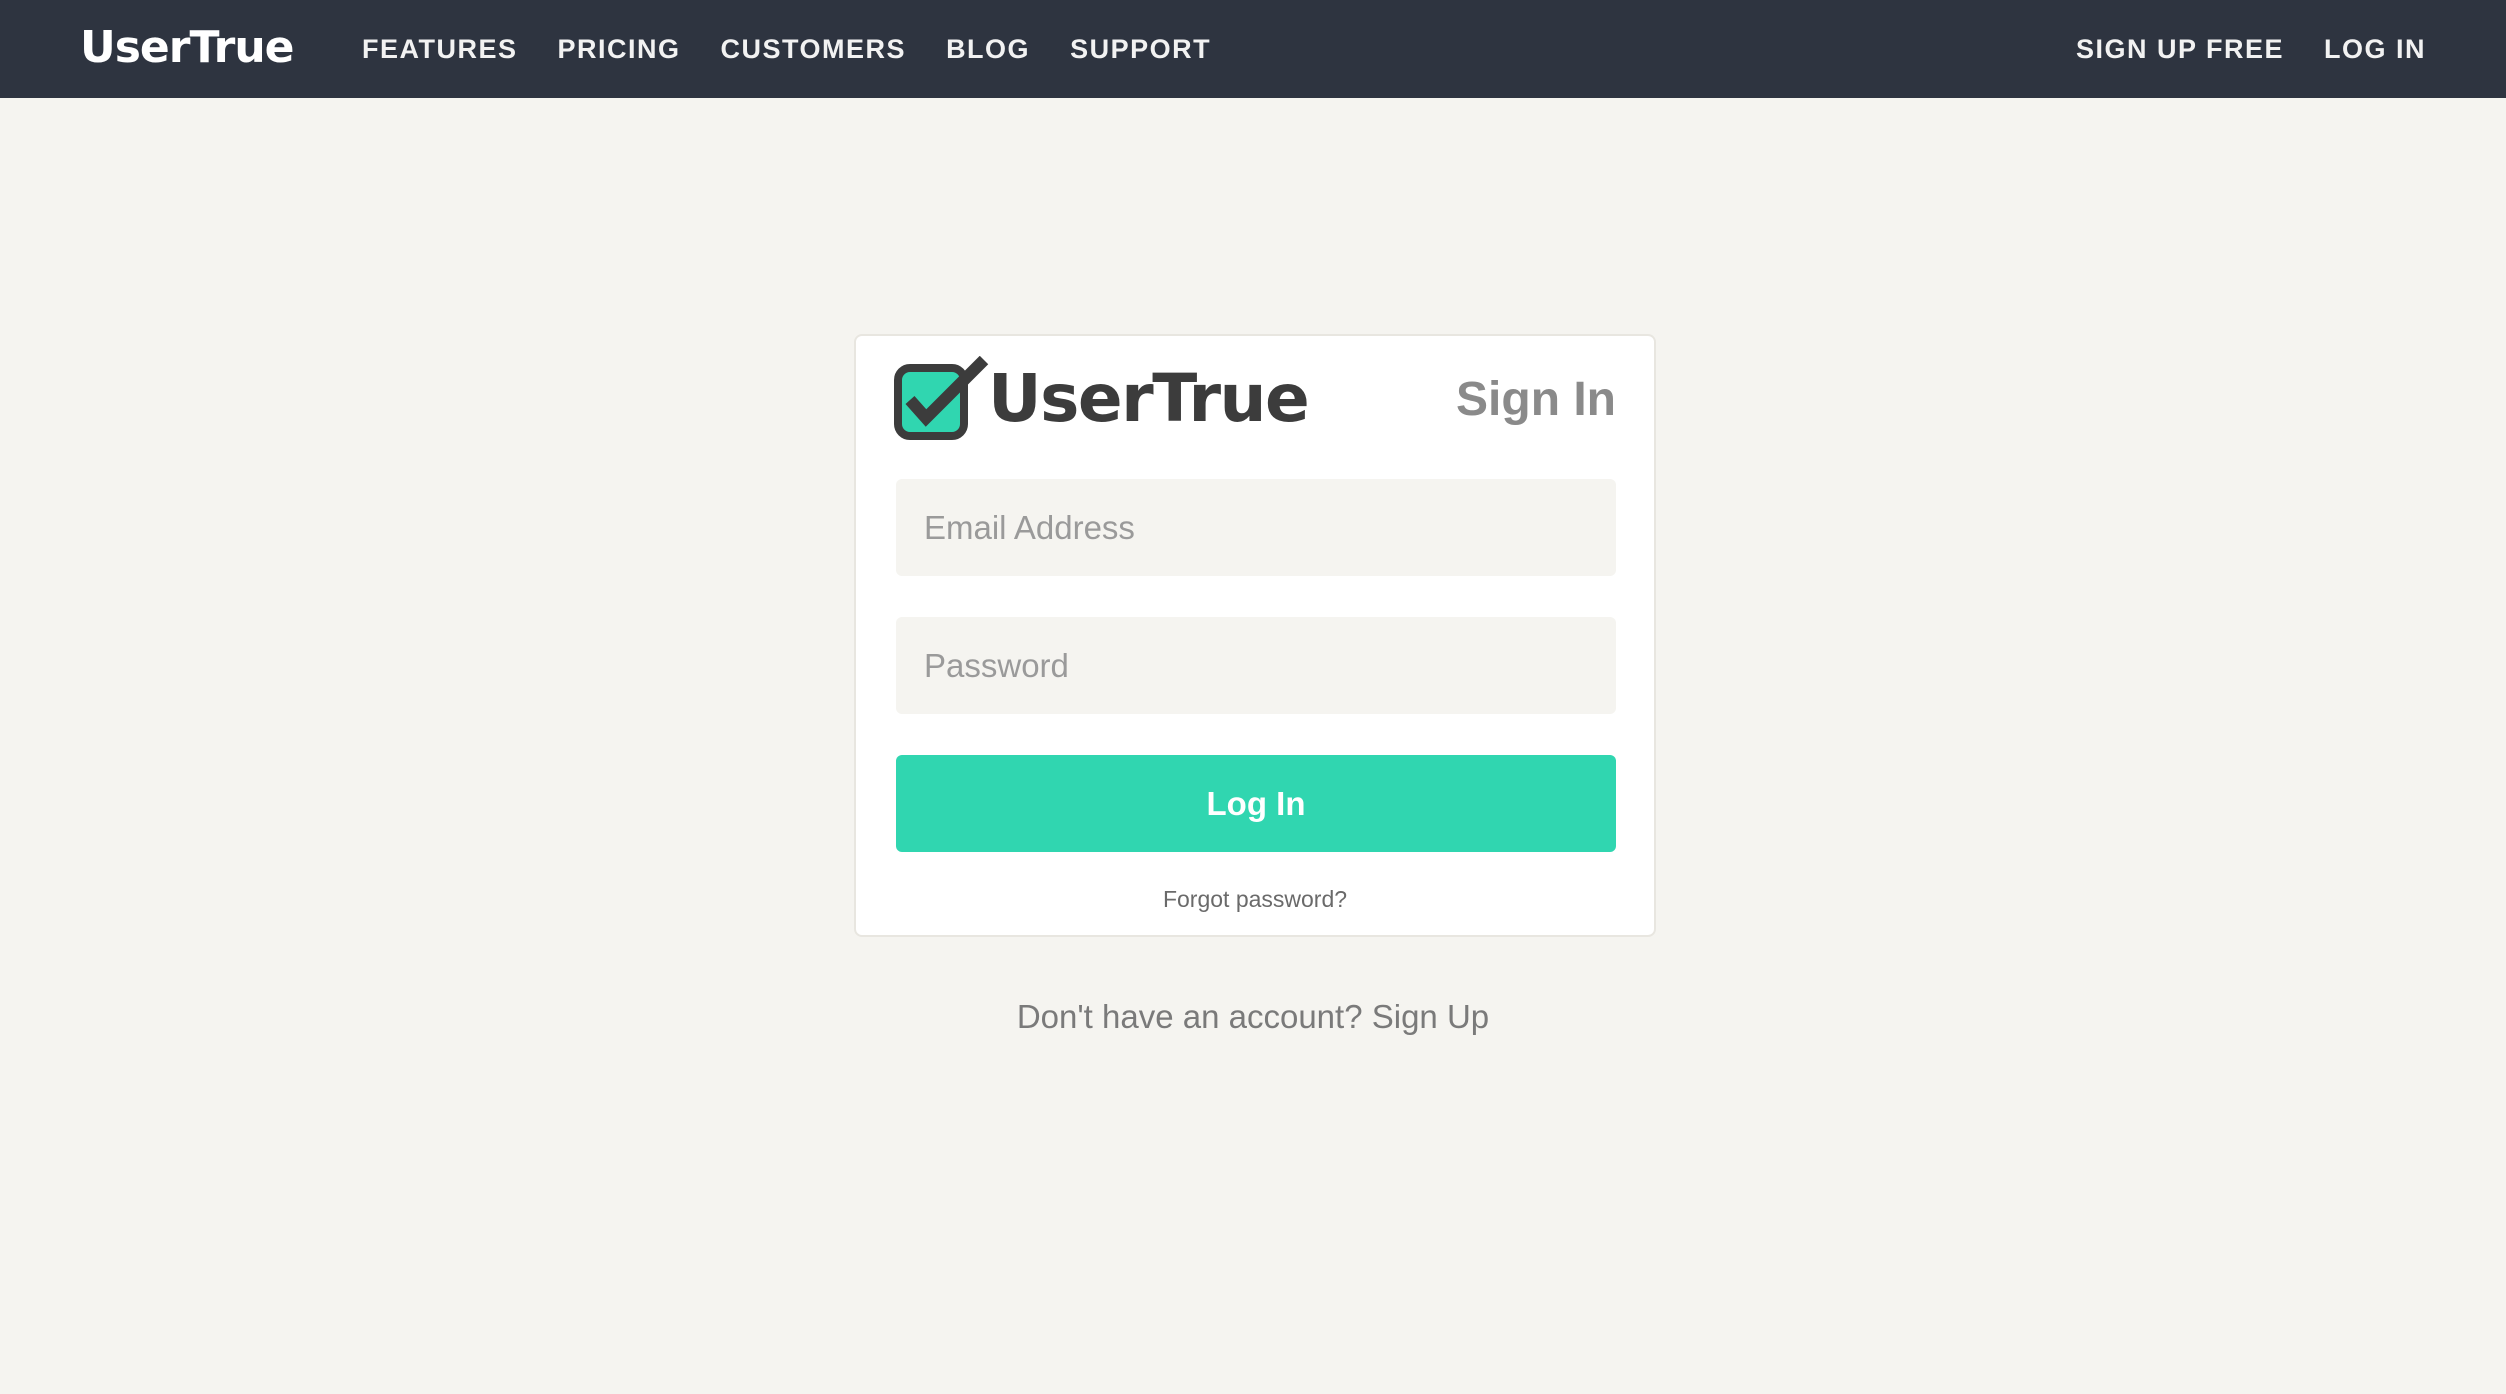 The image size is (2506, 1394). What do you see at coordinates (1189, 1016) in the screenshot?
I see `signup-prompt-text: Don't have an account?` at bounding box center [1189, 1016].